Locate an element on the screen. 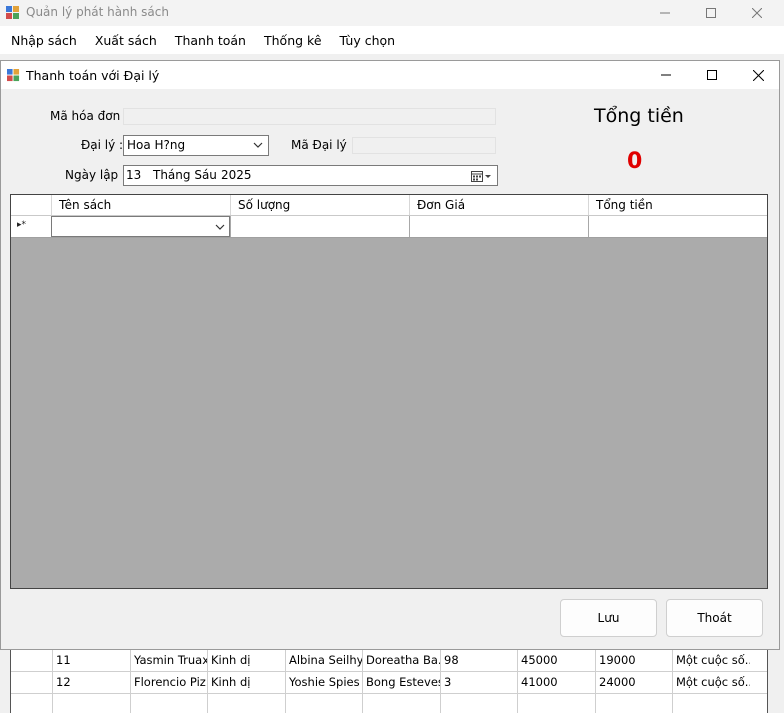  child-close-button is located at coordinates (758, 75).